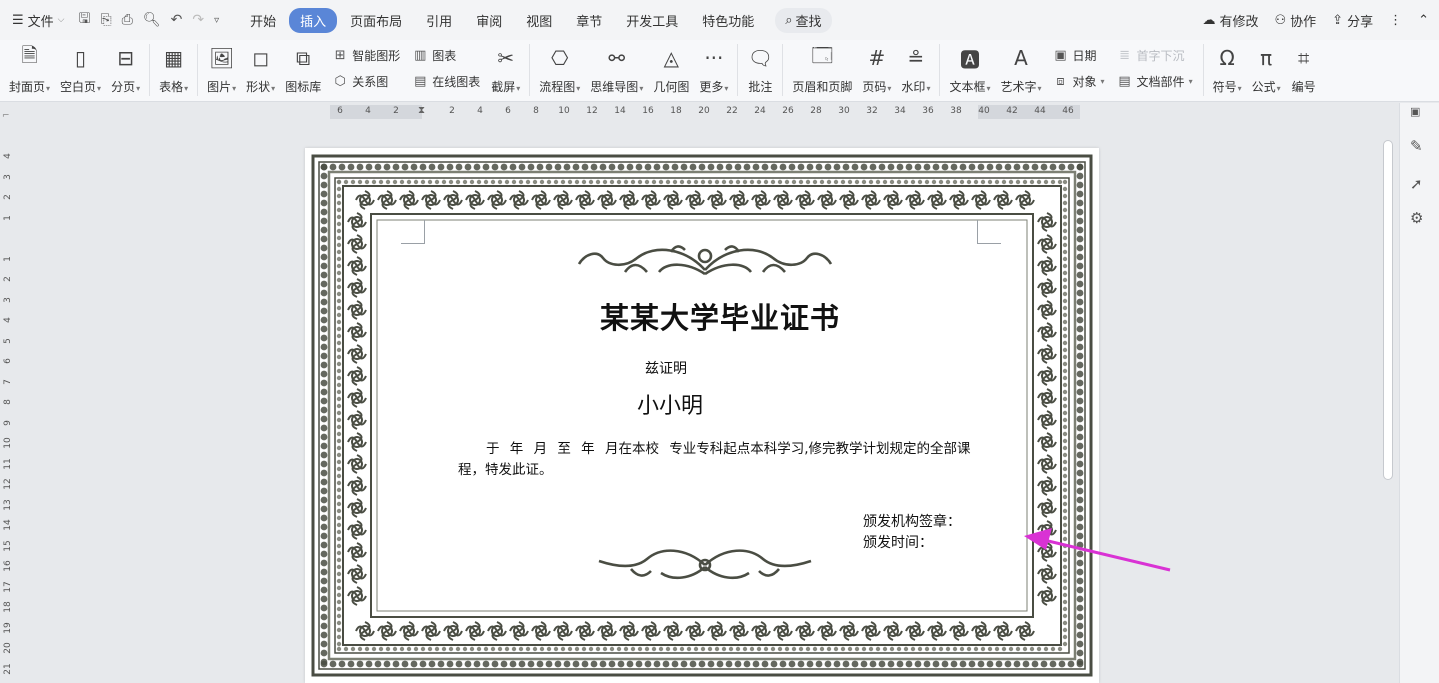 The height and width of the screenshot is (683, 1439). Describe the element at coordinates (446, 55) in the screenshot. I see `chart-button: ▥ 图表` at that location.